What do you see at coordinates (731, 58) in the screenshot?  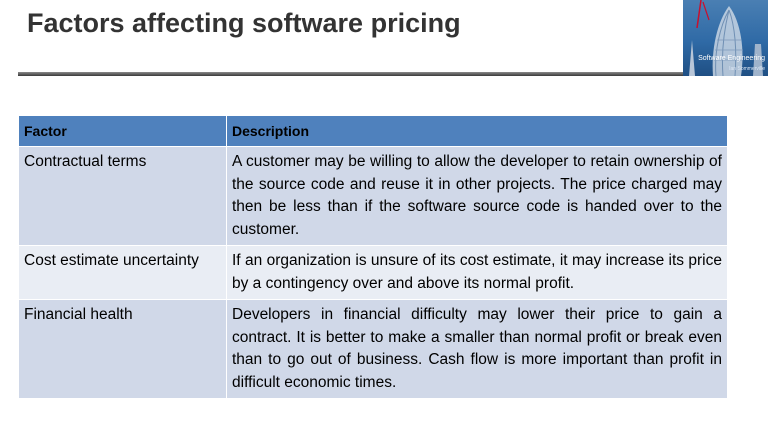 I see `cover-title: Software Engineering` at bounding box center [731, 58].